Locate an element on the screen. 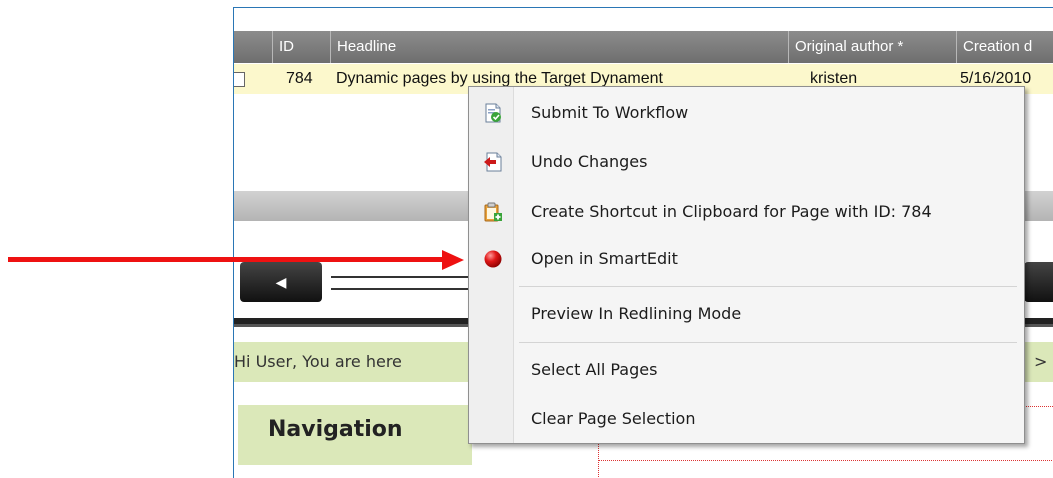 The height and width of the screenshot is (478, 1053). menu-item-clear-page-selection: Clear Page Selection is located at coordinates (746, 419).